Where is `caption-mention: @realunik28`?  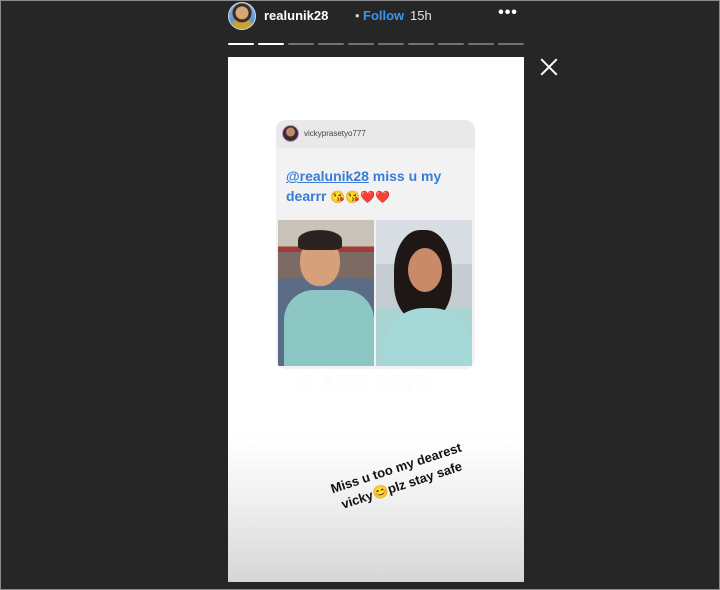 caption-mention: @realunik28 is located at coordinates (327, 176).